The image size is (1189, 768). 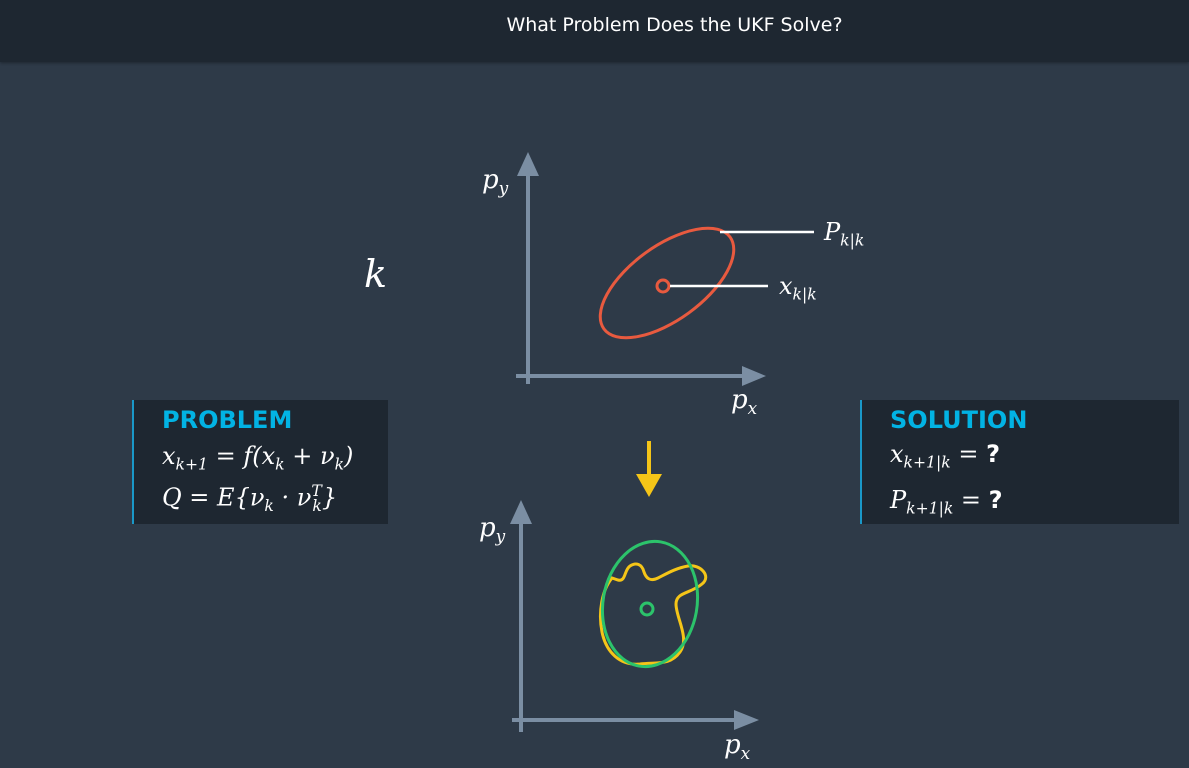 What do you see at coordinates (227, 420) in the screenshot?
I see `problem-heading: PROBLEM` at bounding box center [227, 420].